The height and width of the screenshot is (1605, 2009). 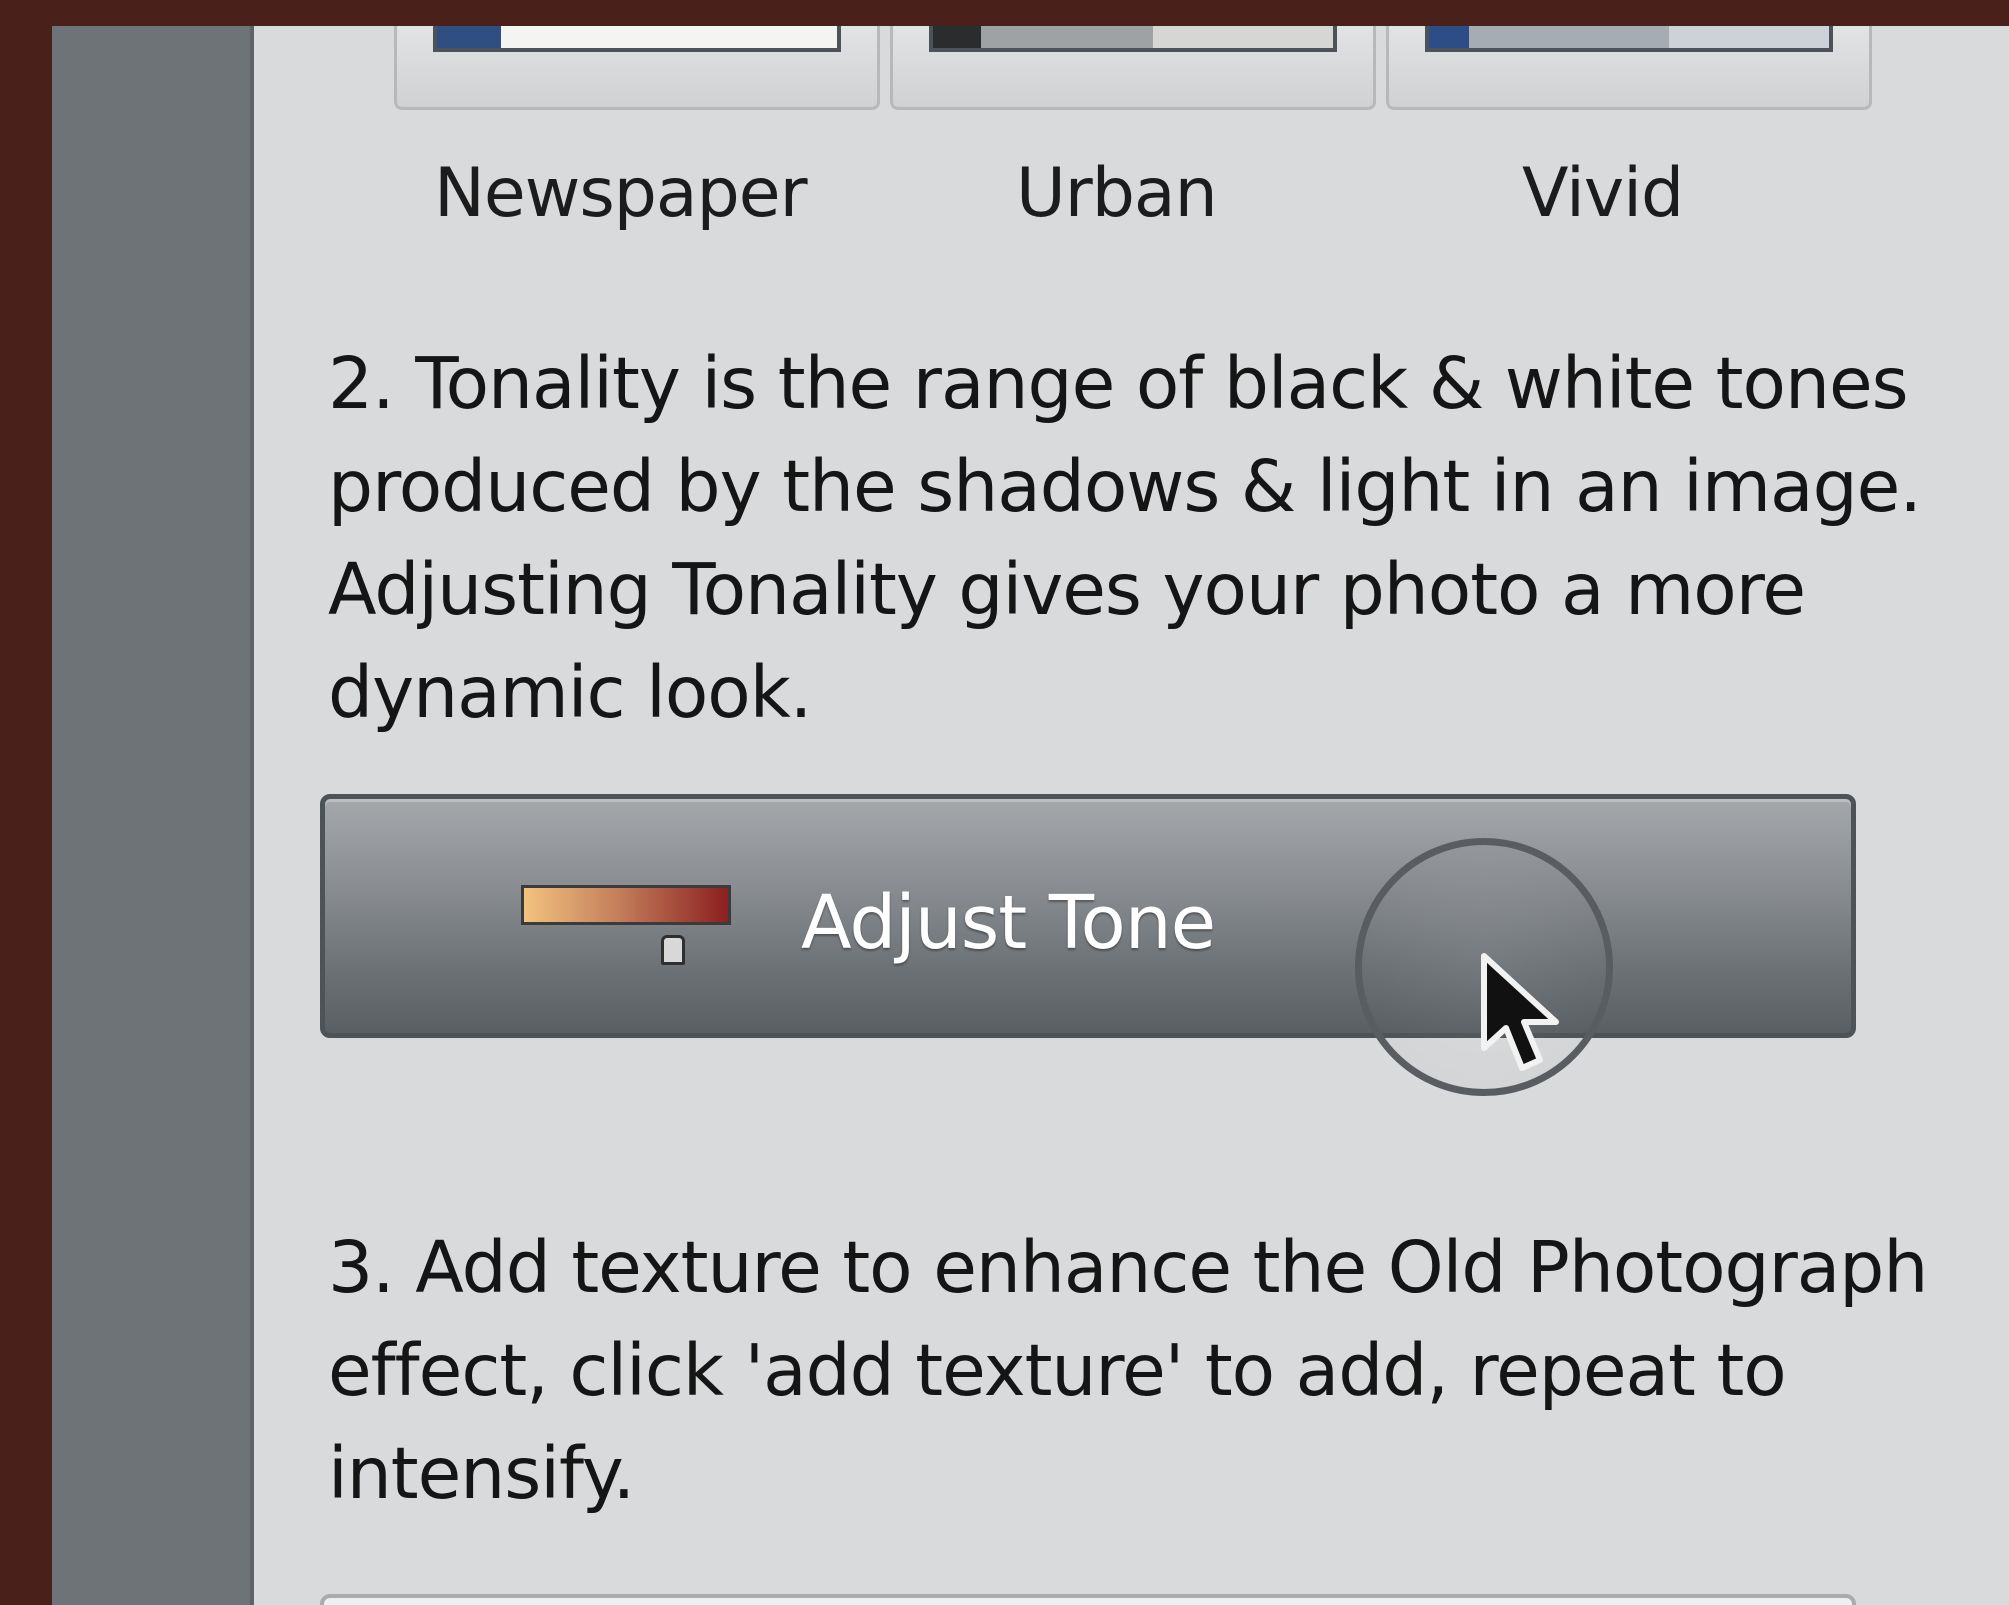 I want to click on left-sidebar, so click(x=153, y=815).